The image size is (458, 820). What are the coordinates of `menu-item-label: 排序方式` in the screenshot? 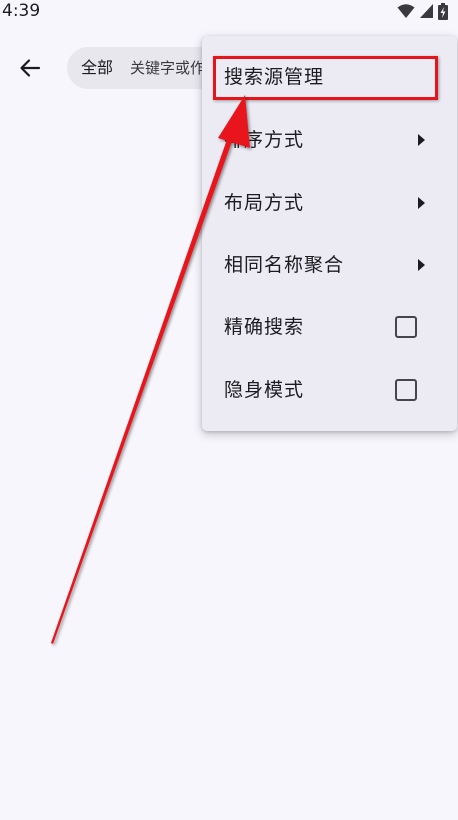 It's located at (264, 140).